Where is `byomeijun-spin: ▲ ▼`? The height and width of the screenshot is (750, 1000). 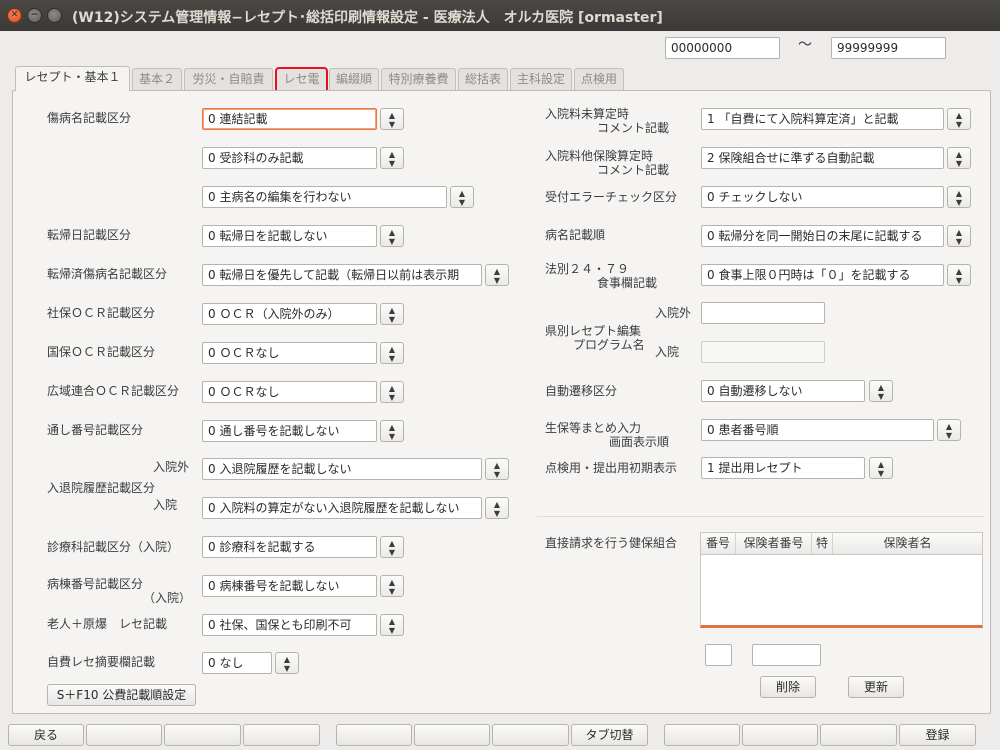
byomeijun-spin: ▲ ▼ is located at coordinates (959, 236).